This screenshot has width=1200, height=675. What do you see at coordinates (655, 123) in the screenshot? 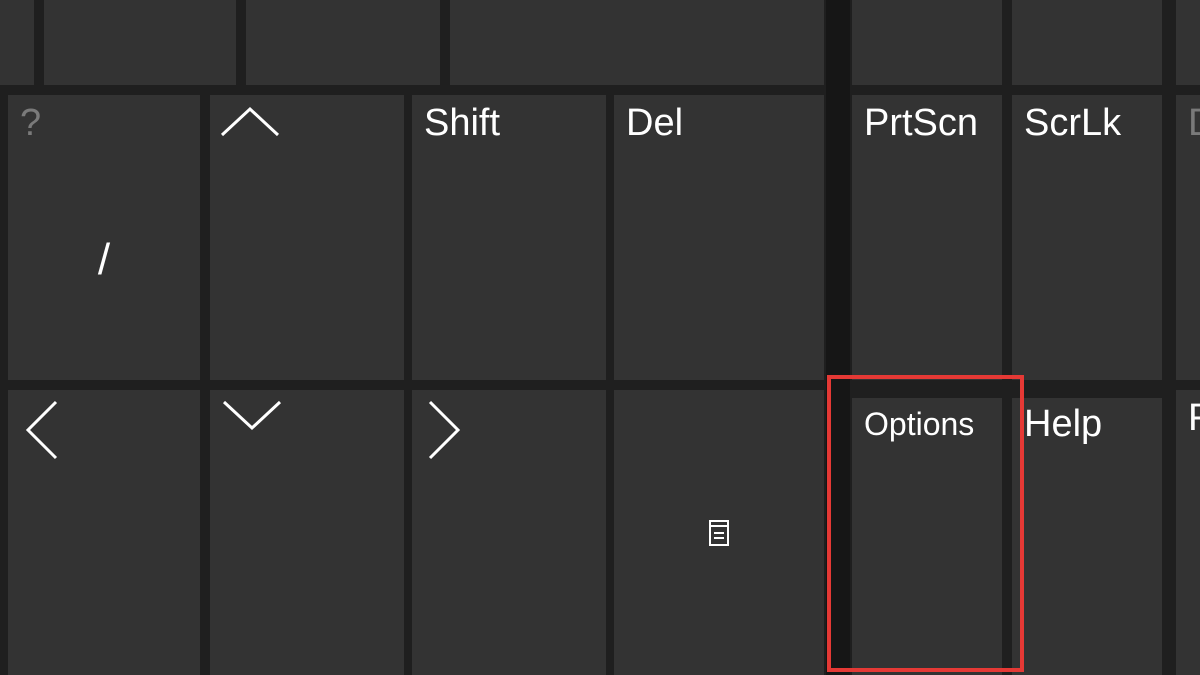
I see `key-del-label: Del` at bounding box center [655, 123].